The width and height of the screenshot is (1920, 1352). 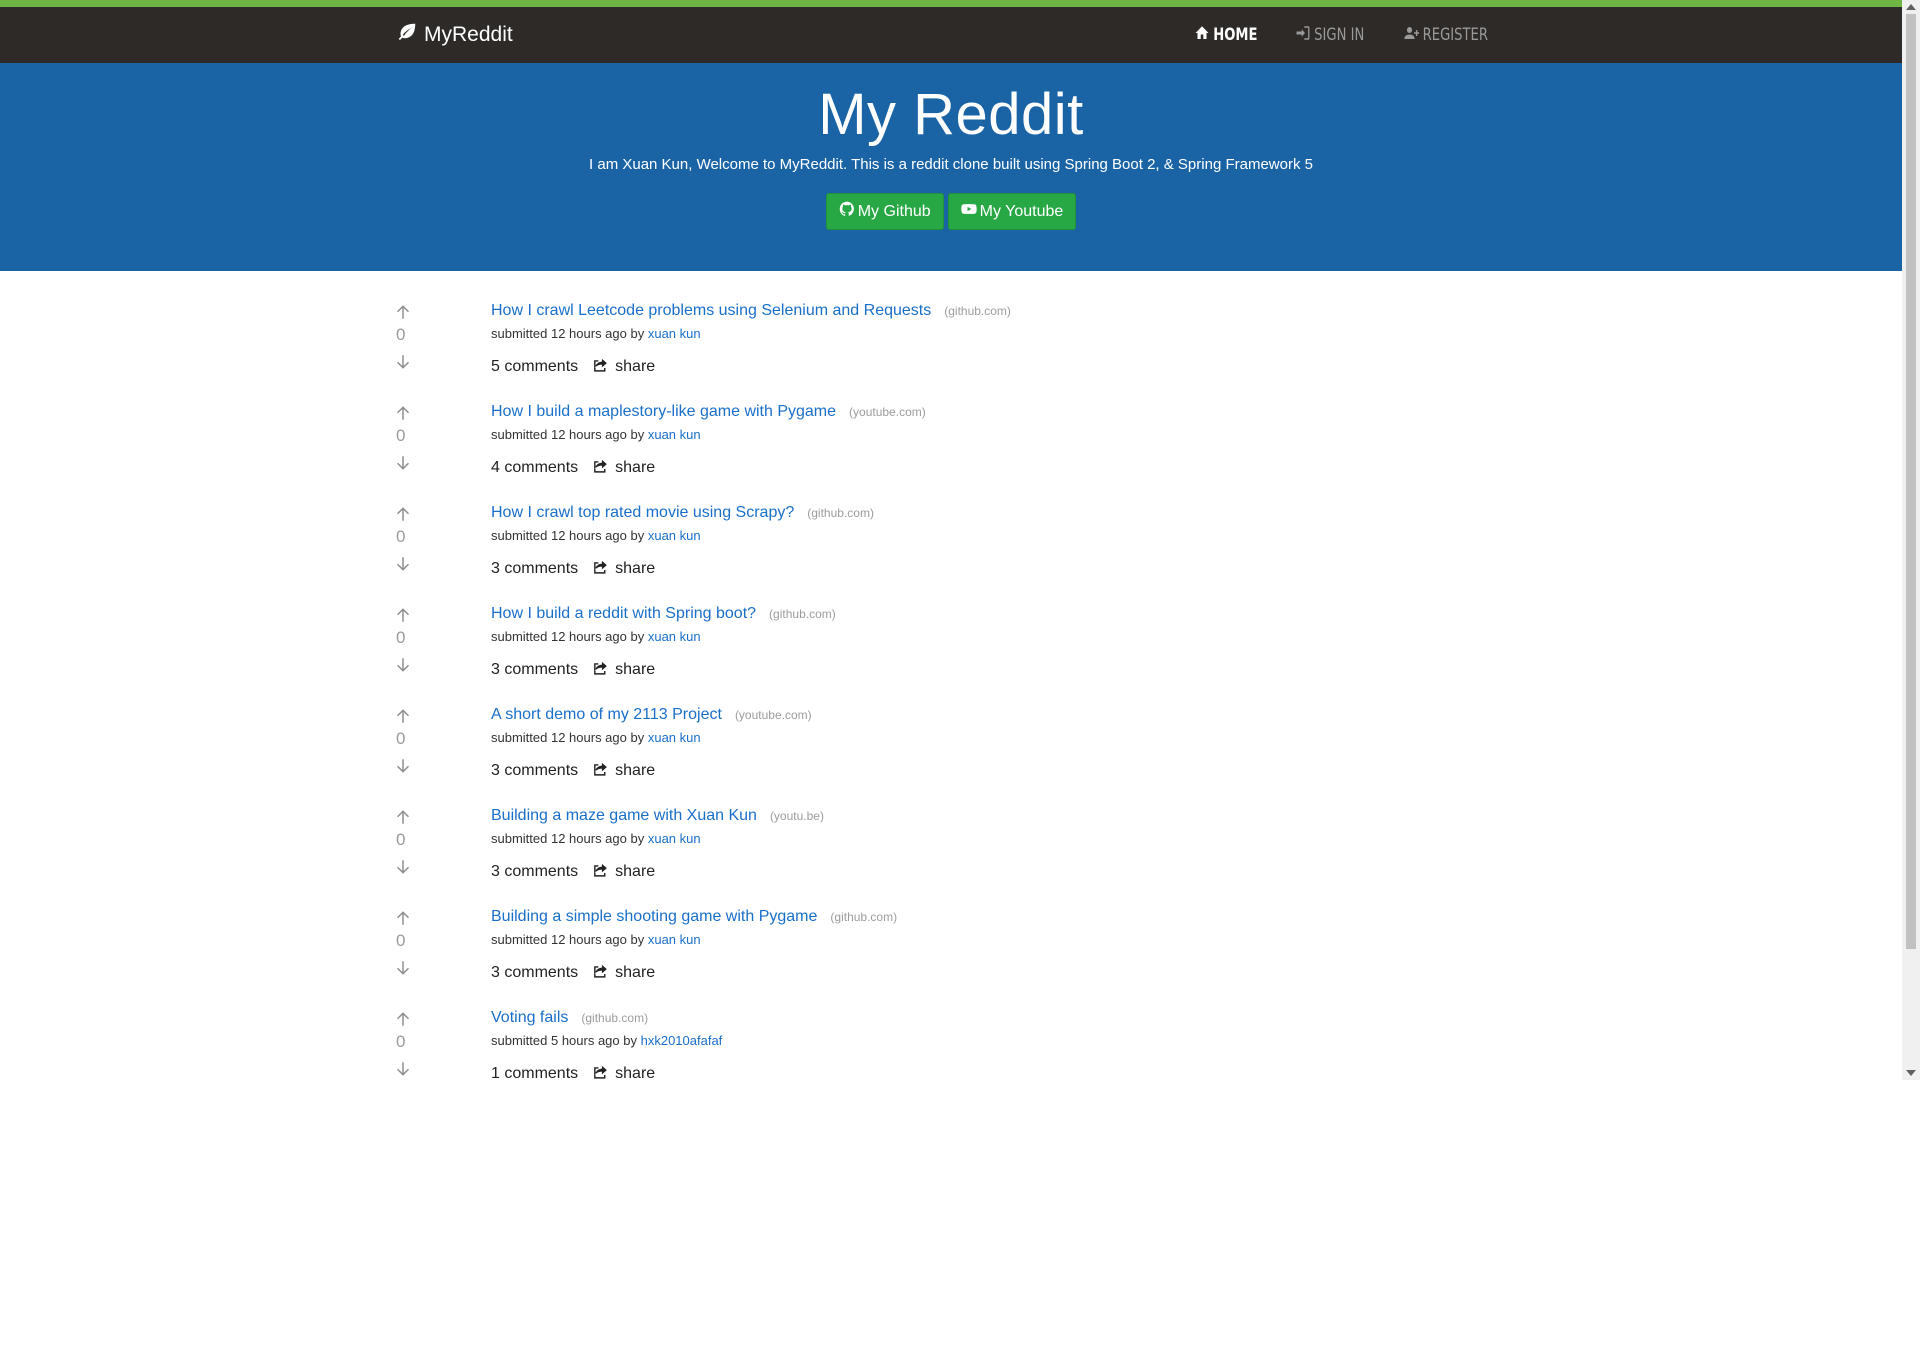 I want to click on hero-title: My Reddit, so click(x=951, y=114).